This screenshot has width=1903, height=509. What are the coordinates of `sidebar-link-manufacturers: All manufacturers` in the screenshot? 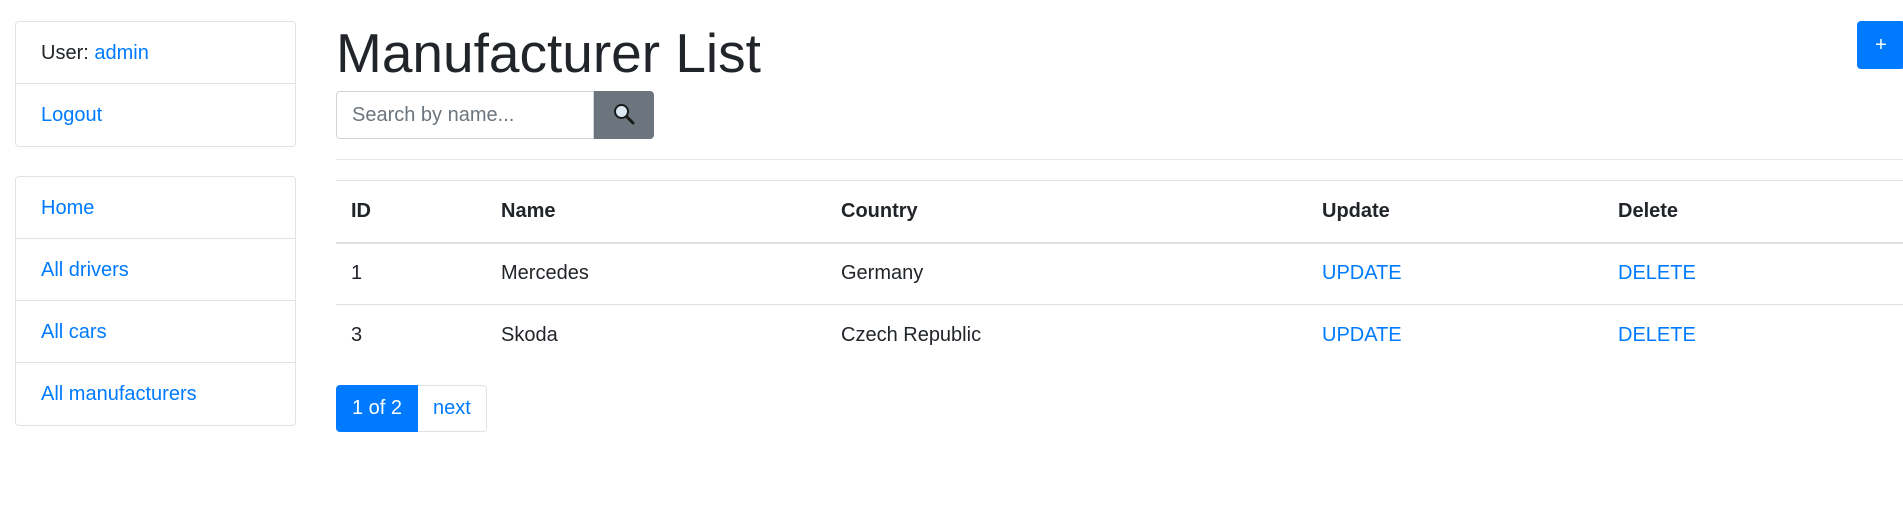 It's located at (119, 394).